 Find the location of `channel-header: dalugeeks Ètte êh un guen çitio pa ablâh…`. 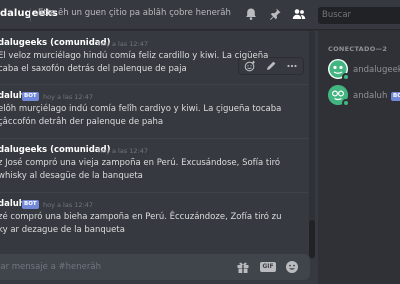

channel-header: dalugeeks Ètte êh un guen çitio pa ablâh… is located at coordinates (200, 15).